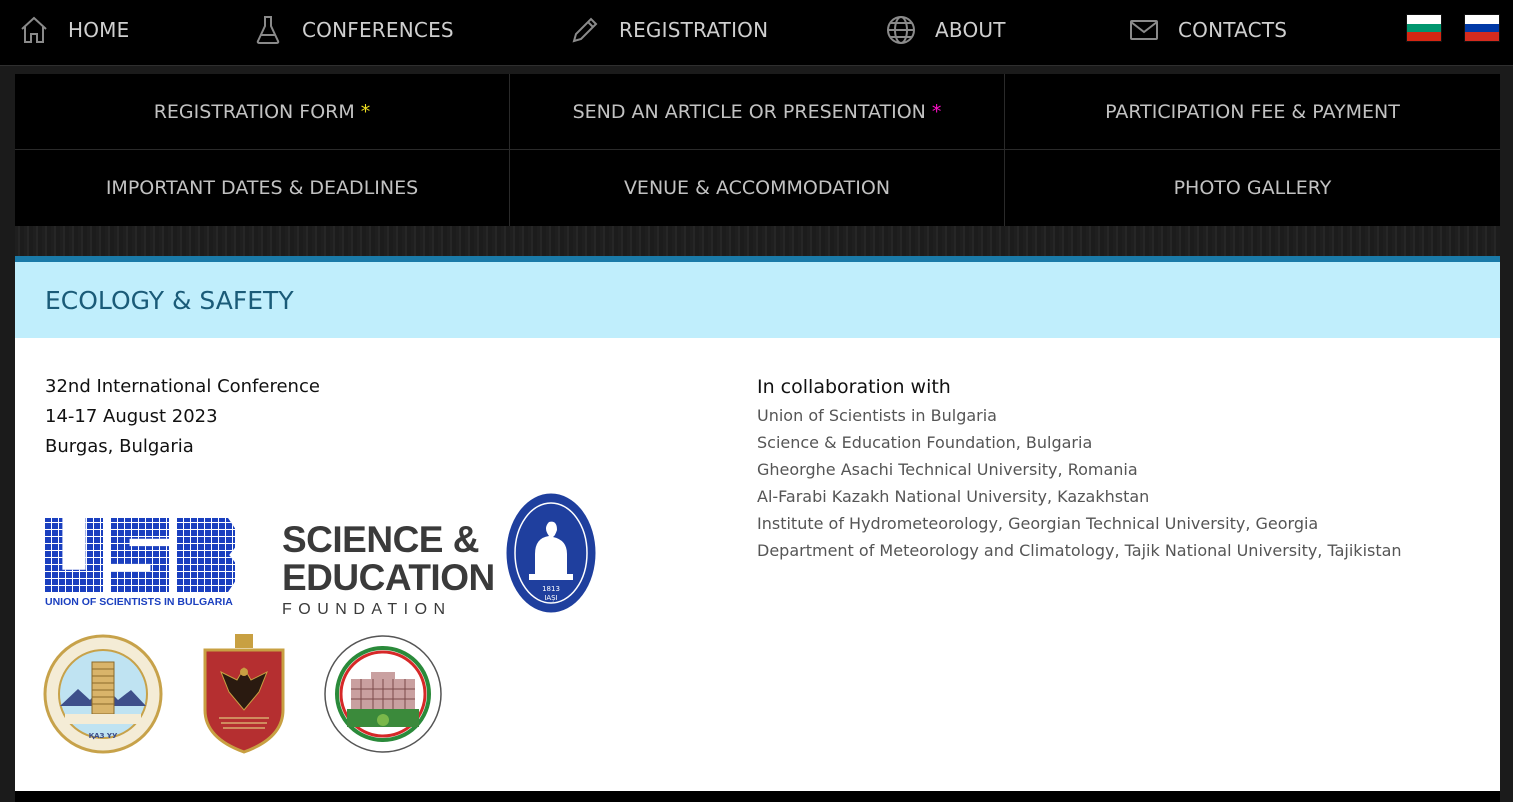  I want to click on photo-gallery-link: PHOTO GALLERY, so click(1252, 188).